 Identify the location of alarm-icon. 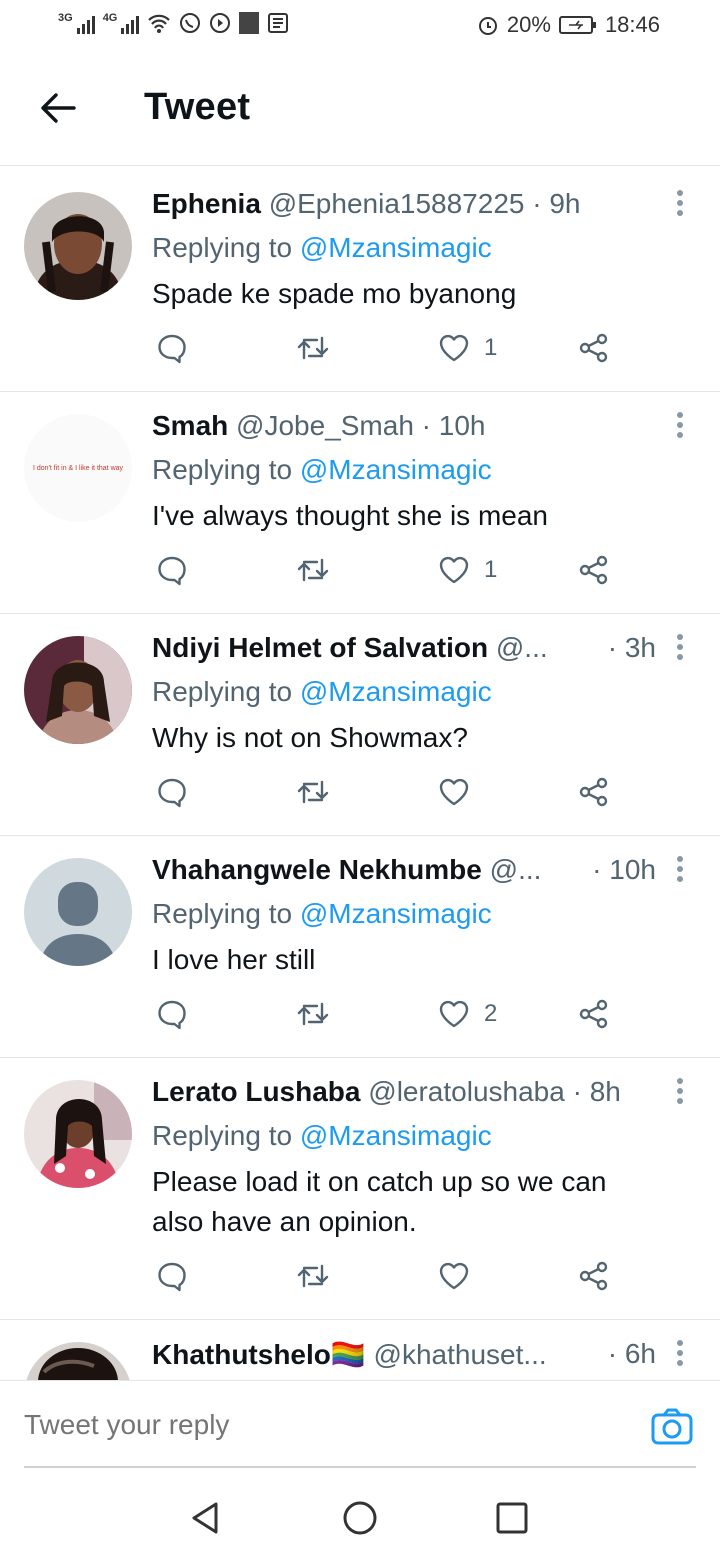
(487, 26).